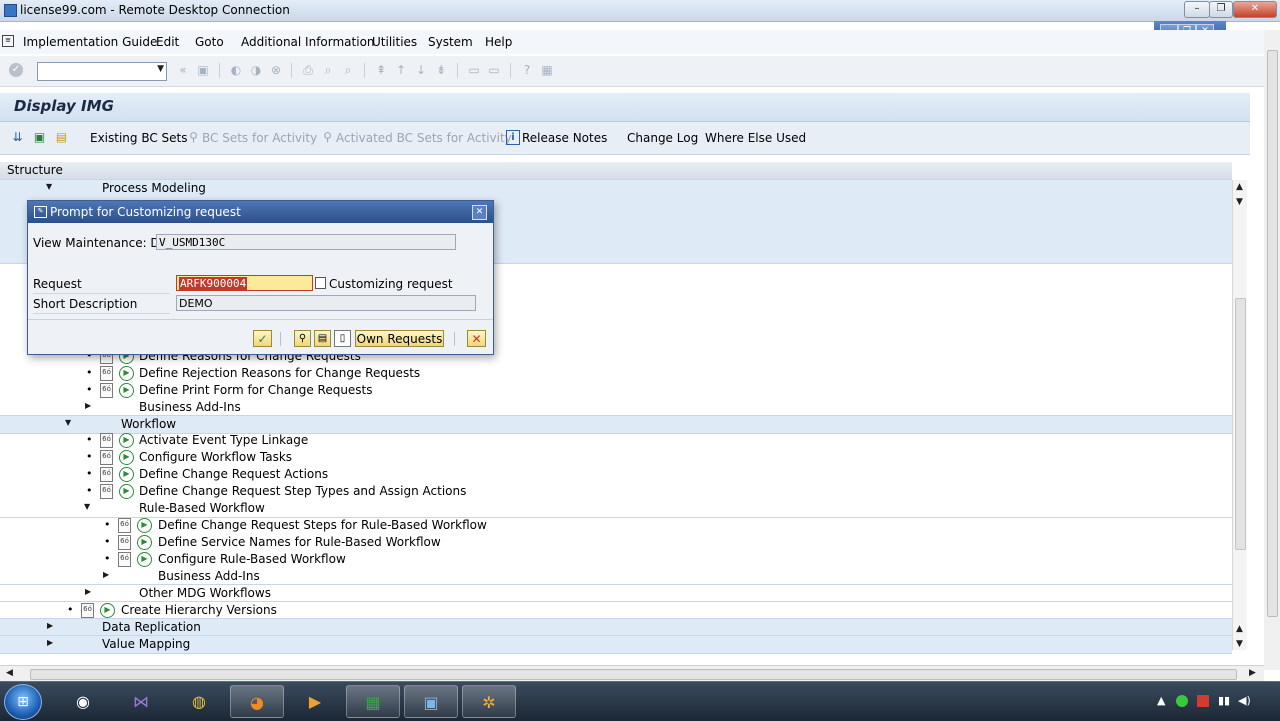 Image resolution: width=1280 pixels, height=721 pixels. What do you see at coordinates (203, 70) in the screenshot?
I see `save-icon: ▣` at bounding box center [203, 70].